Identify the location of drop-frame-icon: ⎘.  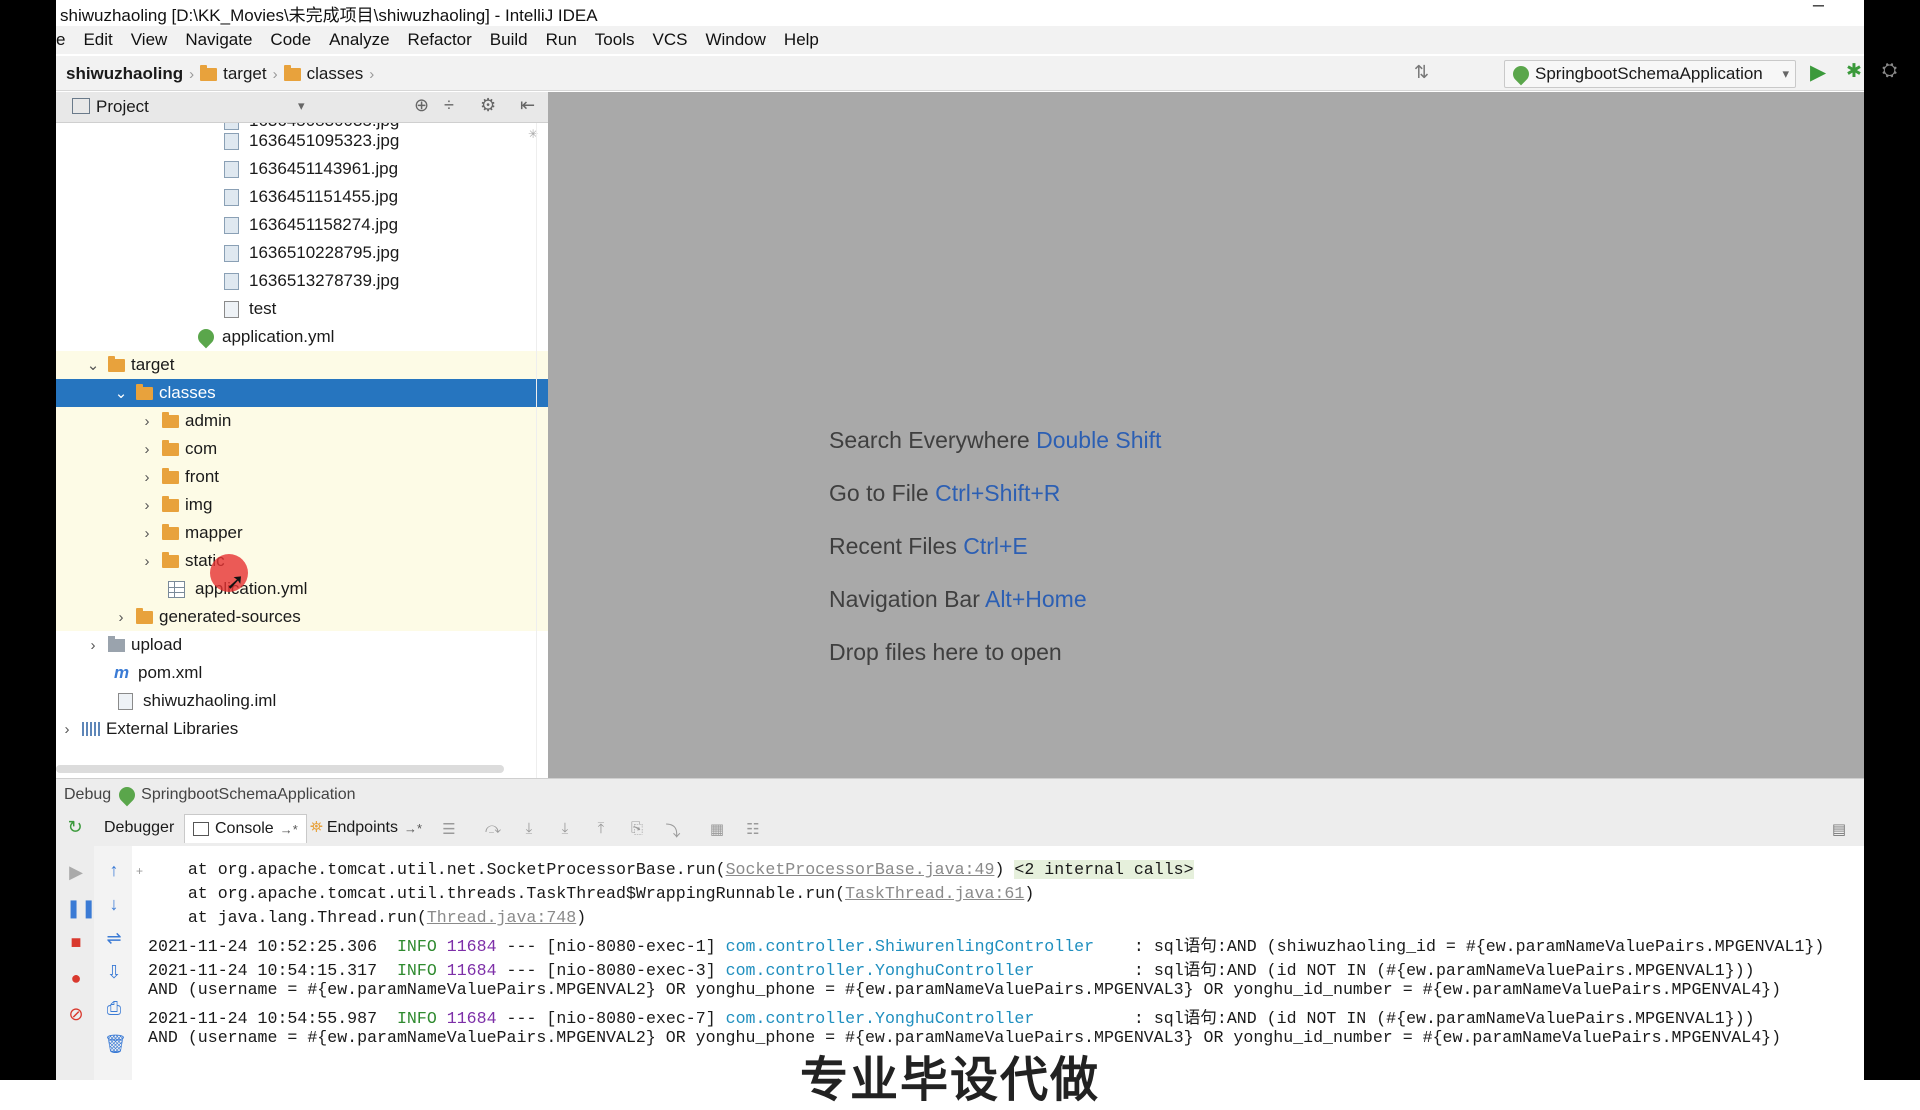
(637, 828).